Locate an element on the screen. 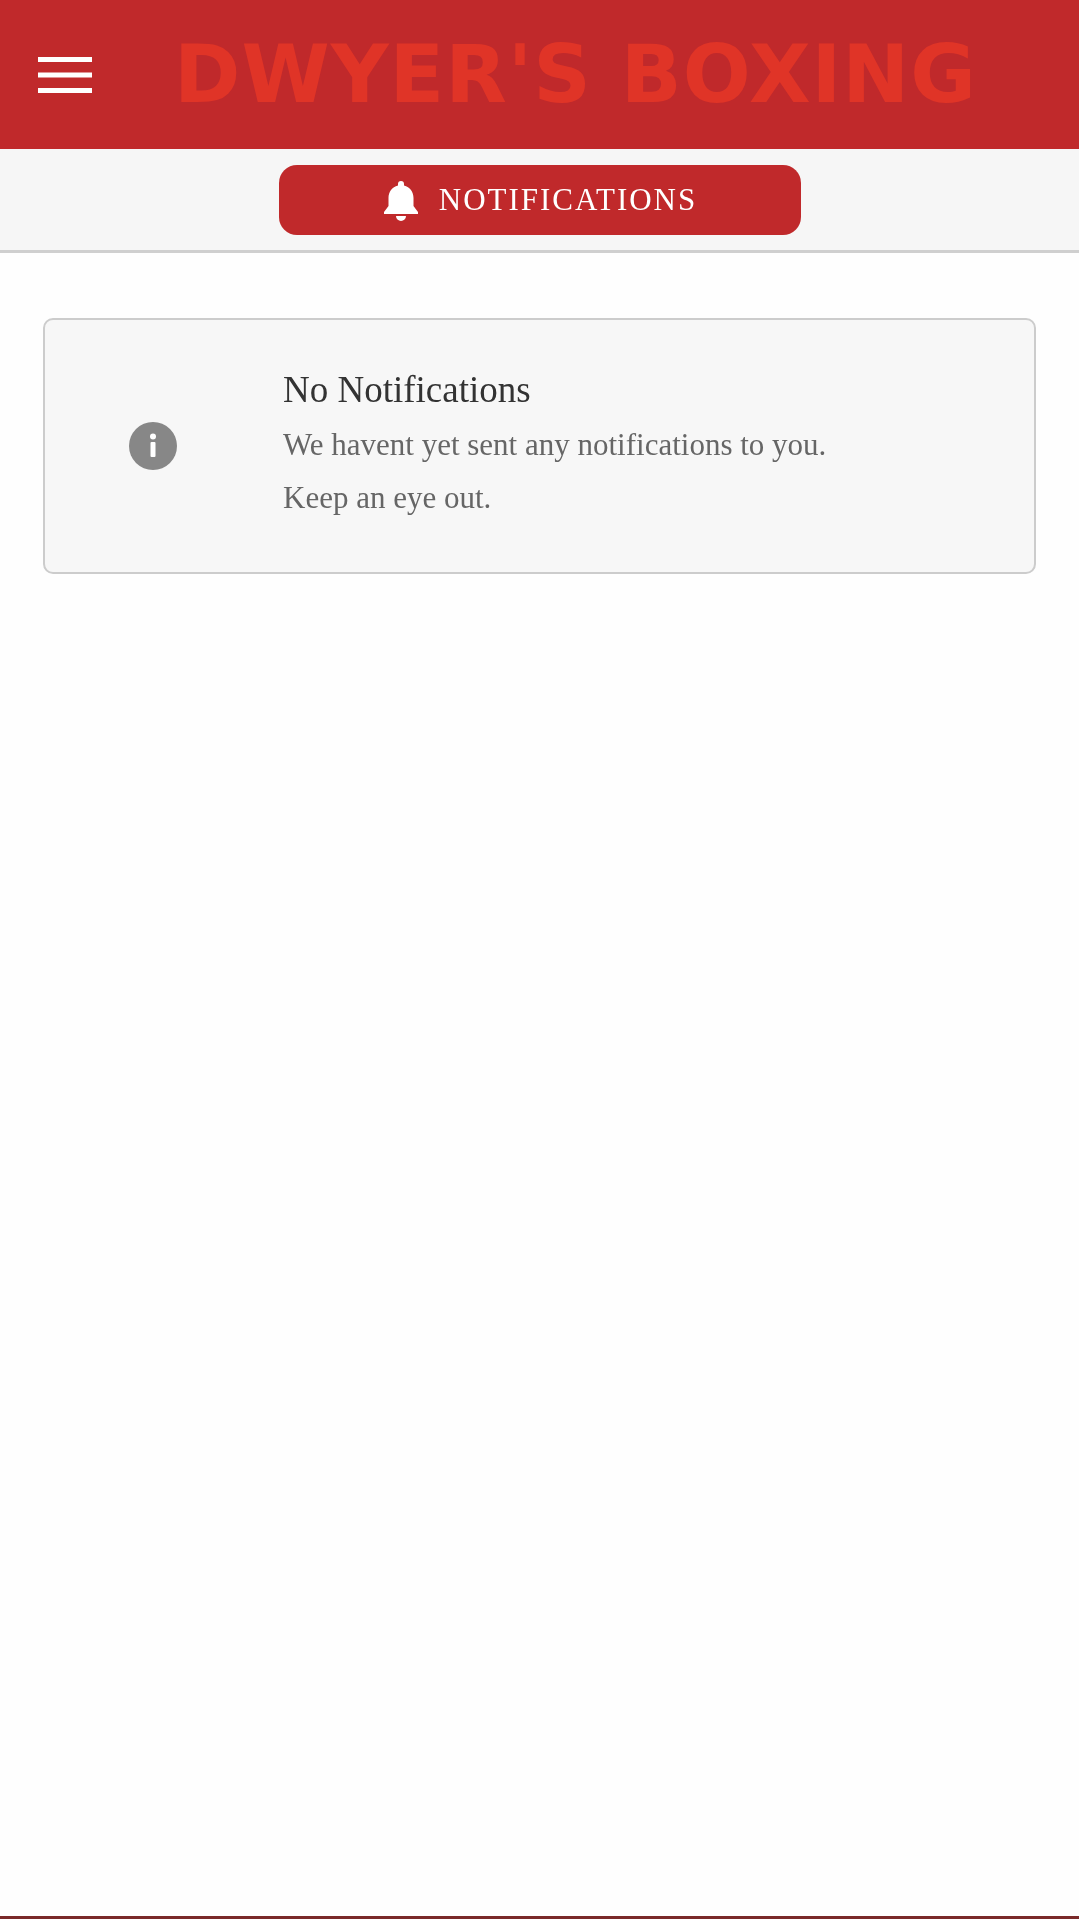  menu-icon is located at coordinates (65, 74).